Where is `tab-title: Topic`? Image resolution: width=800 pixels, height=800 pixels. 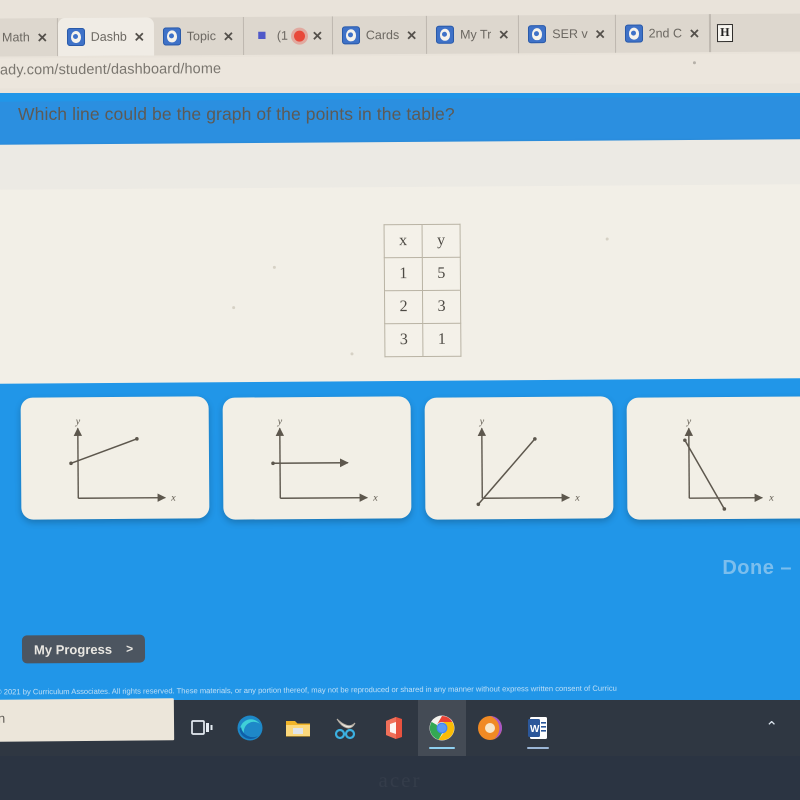
tab-title: Topic is located at coordinates (201, 36).